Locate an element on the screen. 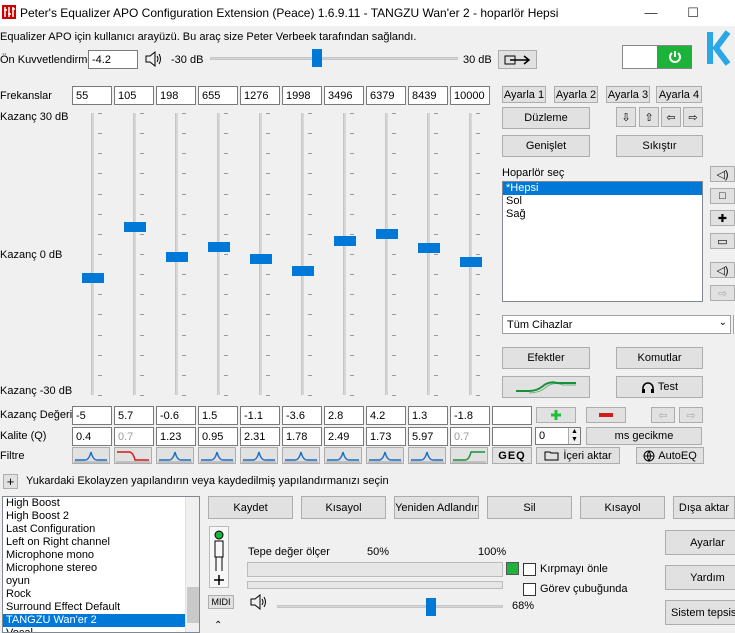 Image resolution: width=735 pixels, height=633 pixels. autoeq-button: AutoEQ is located at coordinates (670, 455).